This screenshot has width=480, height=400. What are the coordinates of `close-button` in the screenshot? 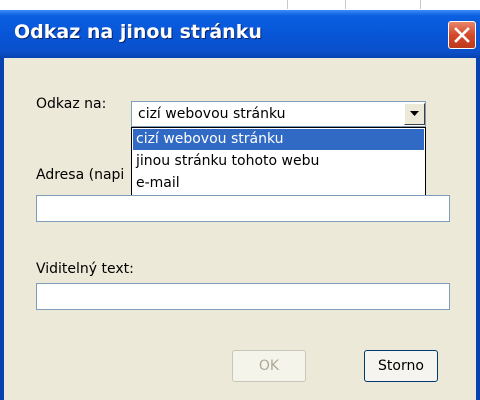 It's located at (462, 35).